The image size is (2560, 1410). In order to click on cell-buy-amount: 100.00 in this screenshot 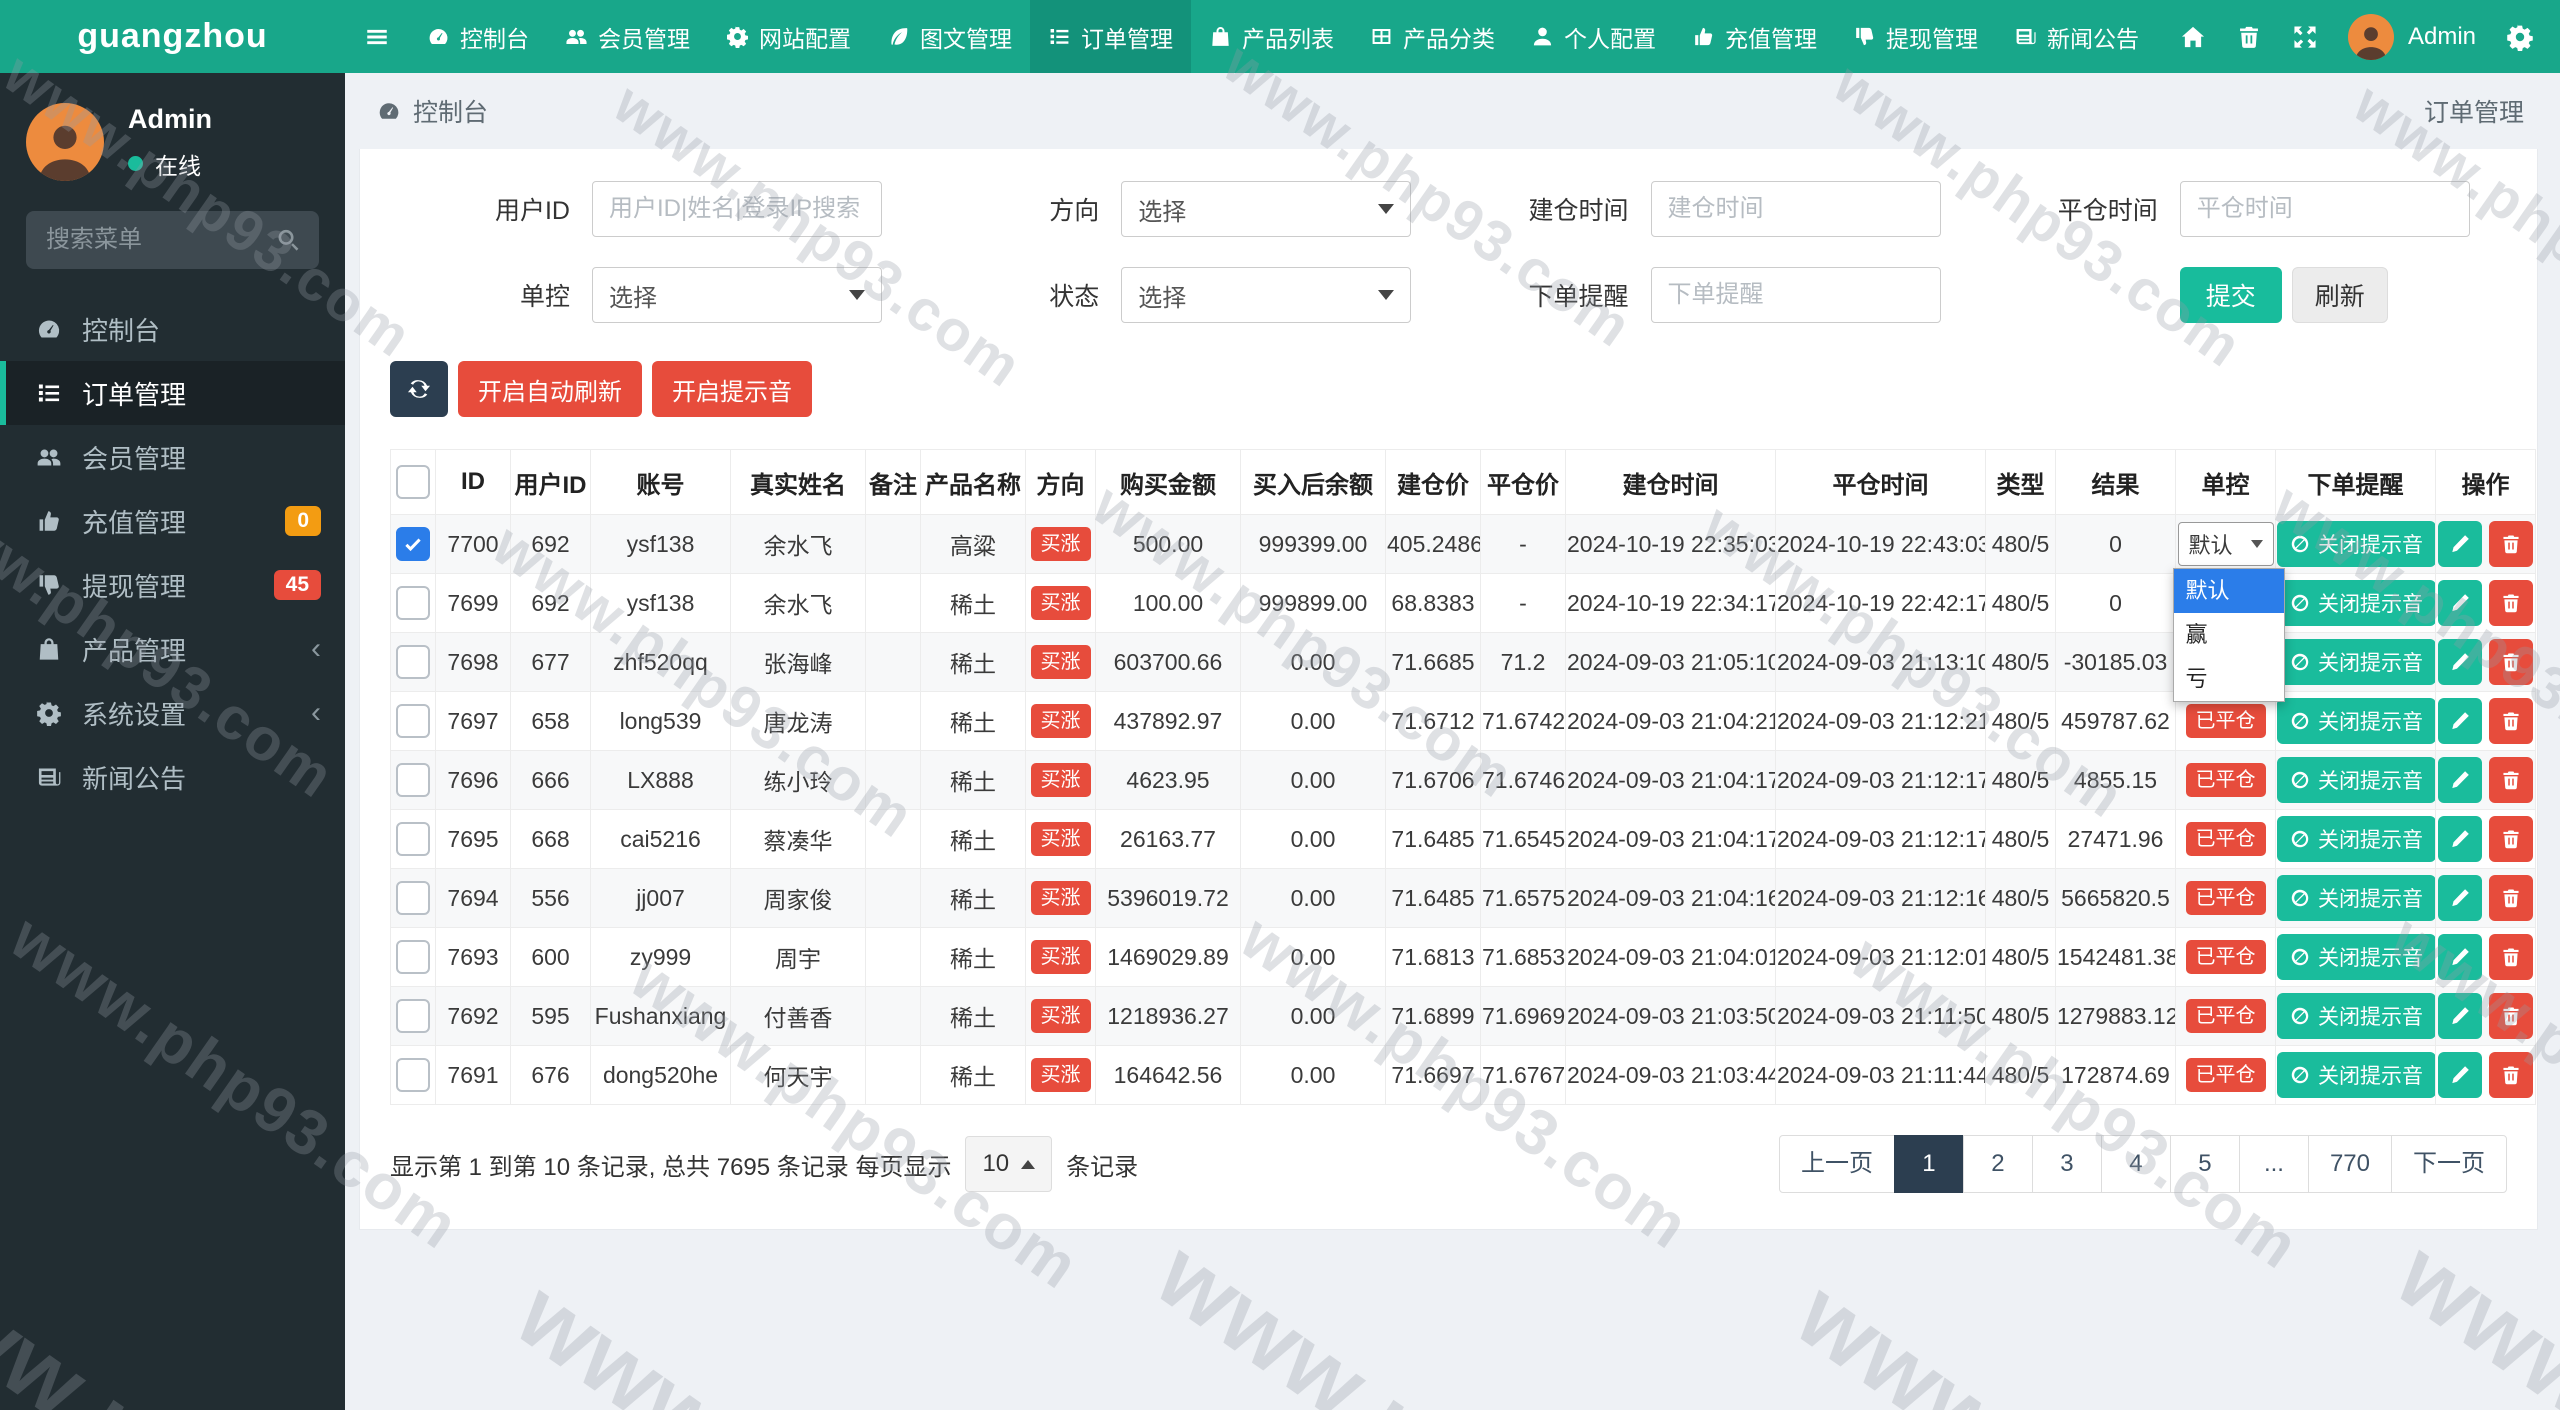, I will do `click(1168, 603)`.